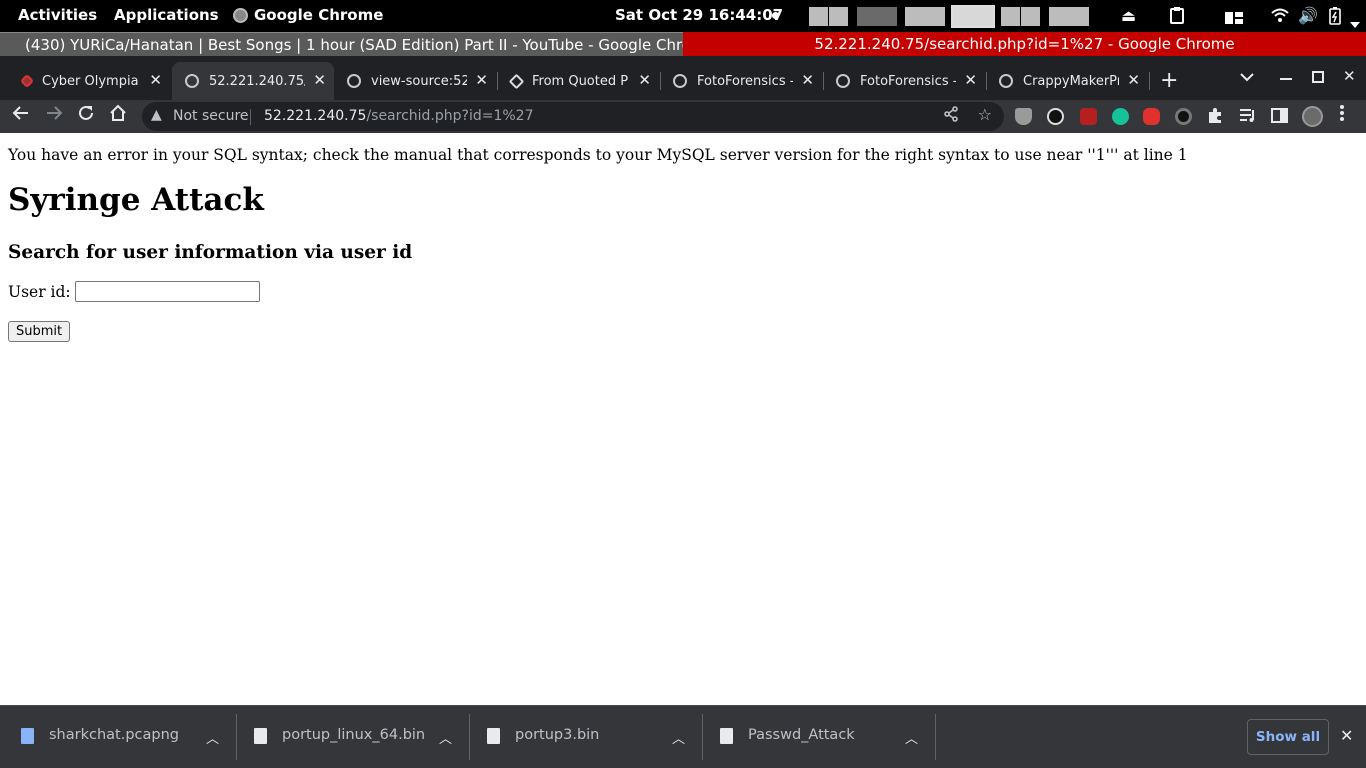 This screenshot has width=1366, height=768. Describe the element at coordinates (1071, 81) in the screenshot. I see `tab-title: CrappyMakerPr` at that location.